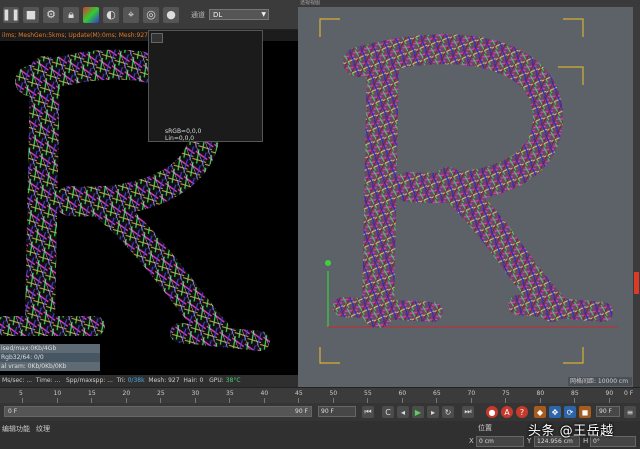 The image size is (640, 449). What do you see at coordinates (50, 366) in the screenshot?
I see `total-vram: al vram: 0Kb/0Kb/0Kb` at bounding box center [50, 366].